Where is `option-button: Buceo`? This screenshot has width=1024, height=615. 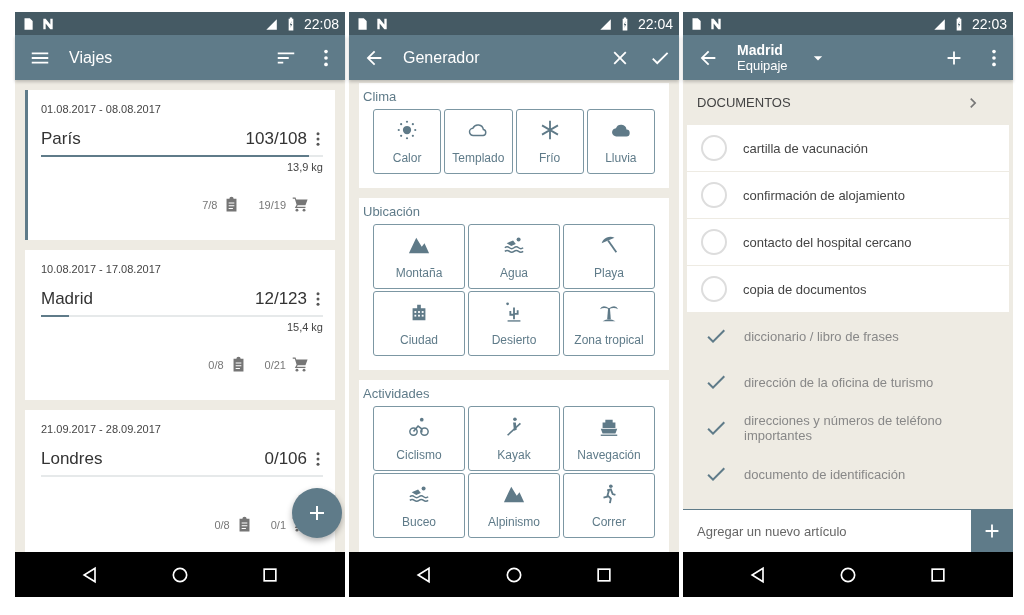
option-button: Buceo is located at coordinates (419, 505).